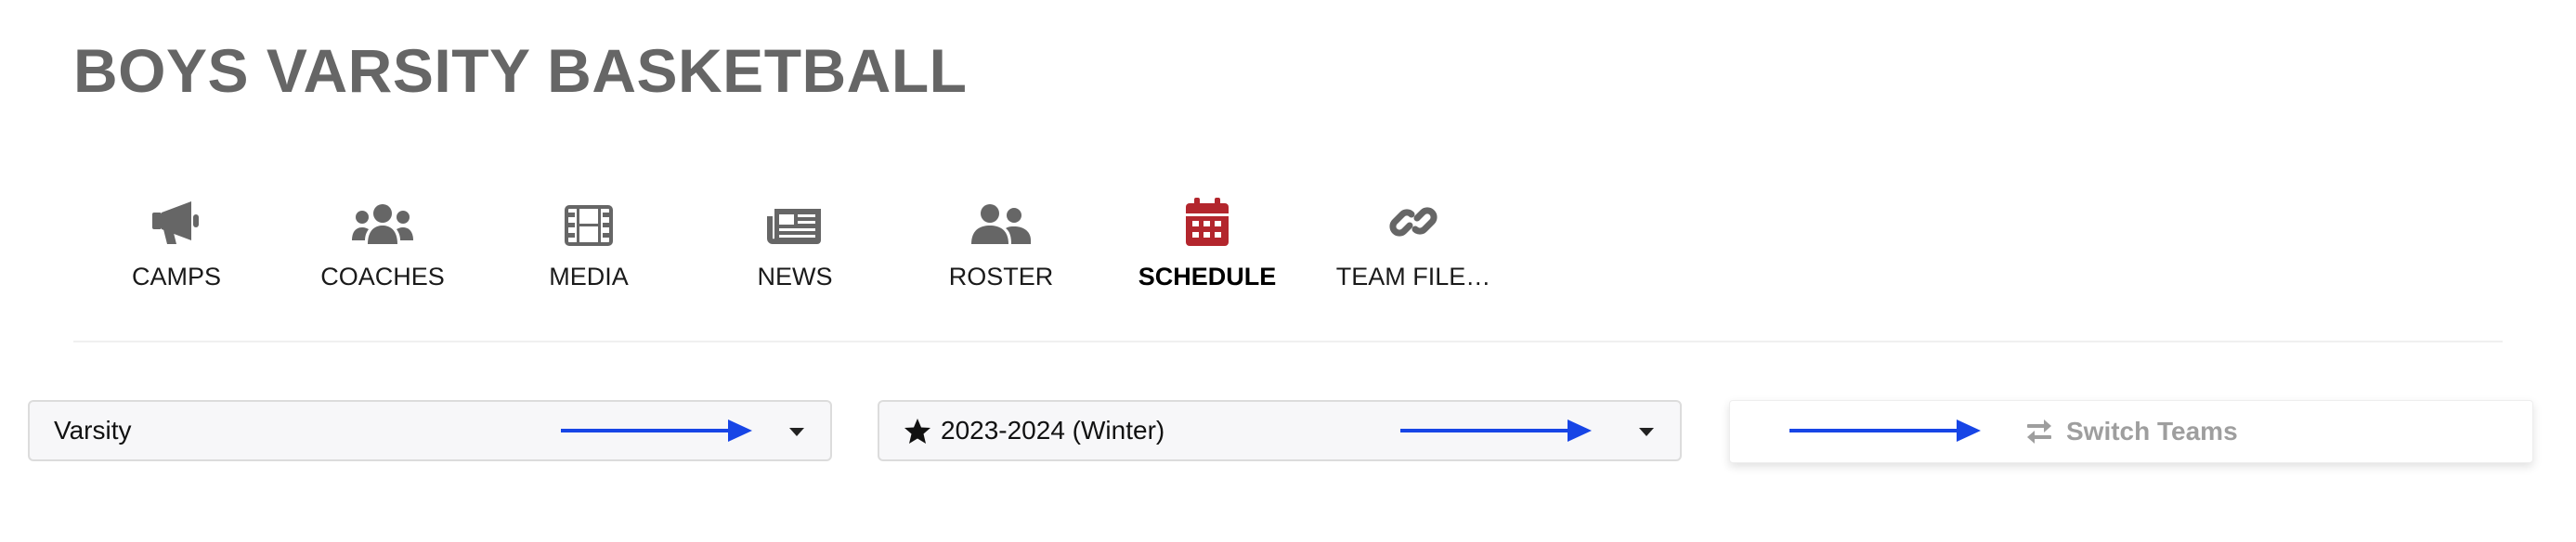  I want to click on nav-item-label: SCHEDULE, so click(1208, 276).